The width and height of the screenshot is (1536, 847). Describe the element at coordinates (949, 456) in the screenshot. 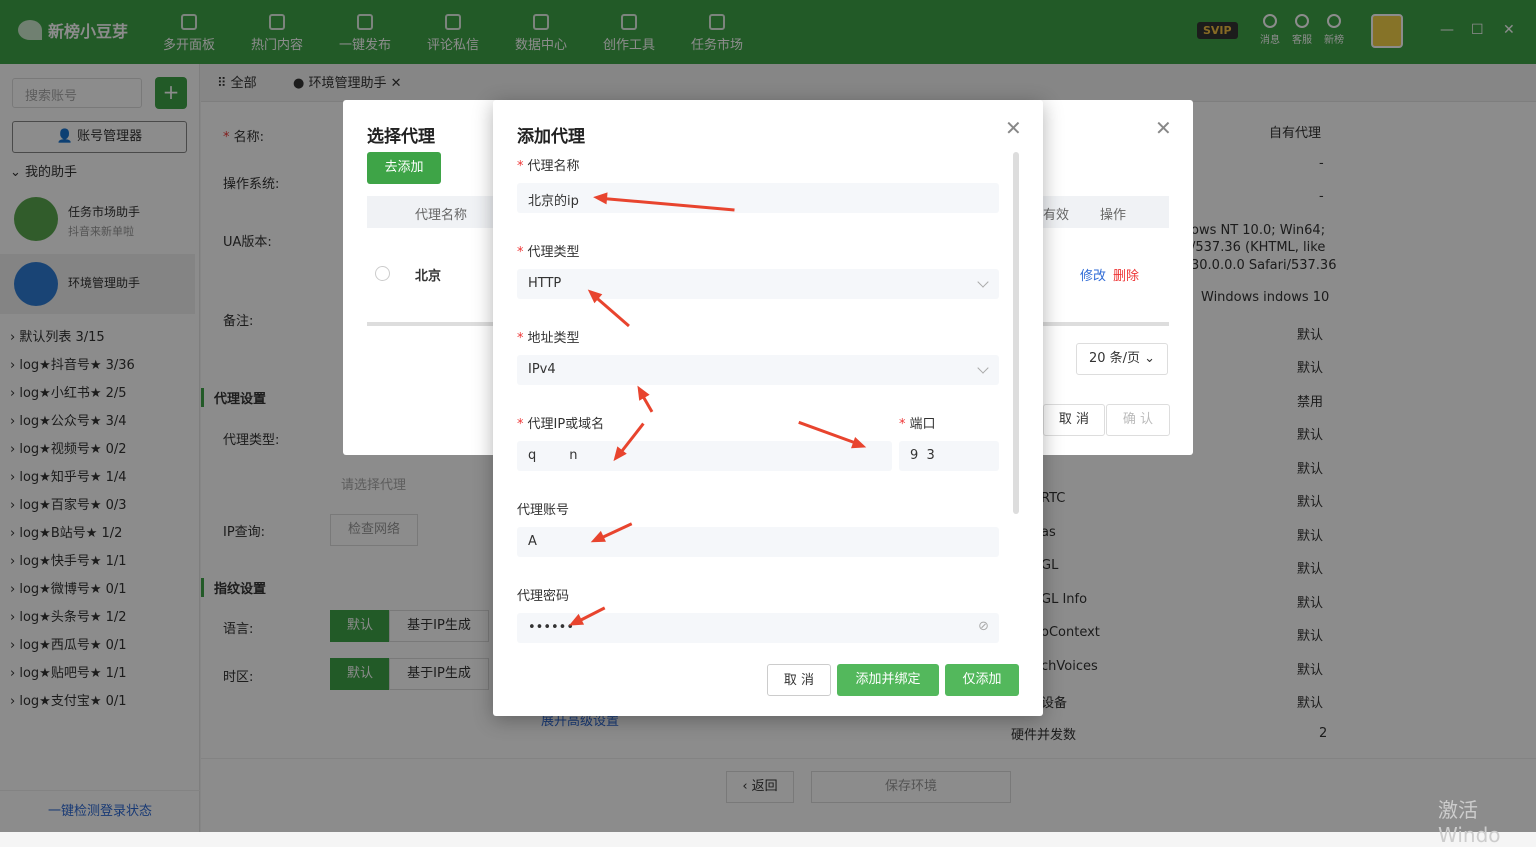

I see `port-input: 9 3` at that location.